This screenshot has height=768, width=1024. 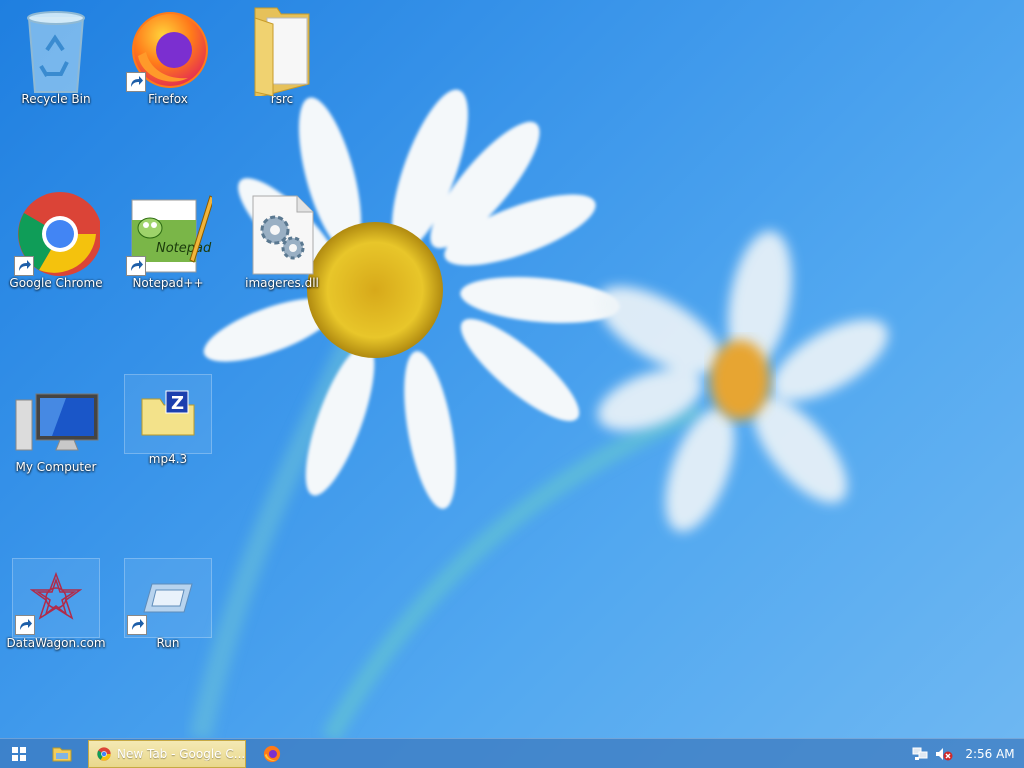 I want to click on recycle-bin-icon, so click(x=56, y=52).